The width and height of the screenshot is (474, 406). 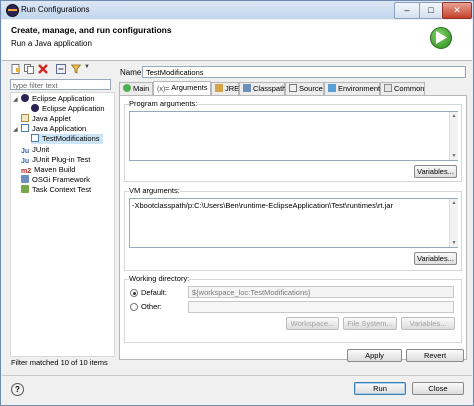 I want to click on program-arguments-label: Program arguments:, so click(x=163, y=103).